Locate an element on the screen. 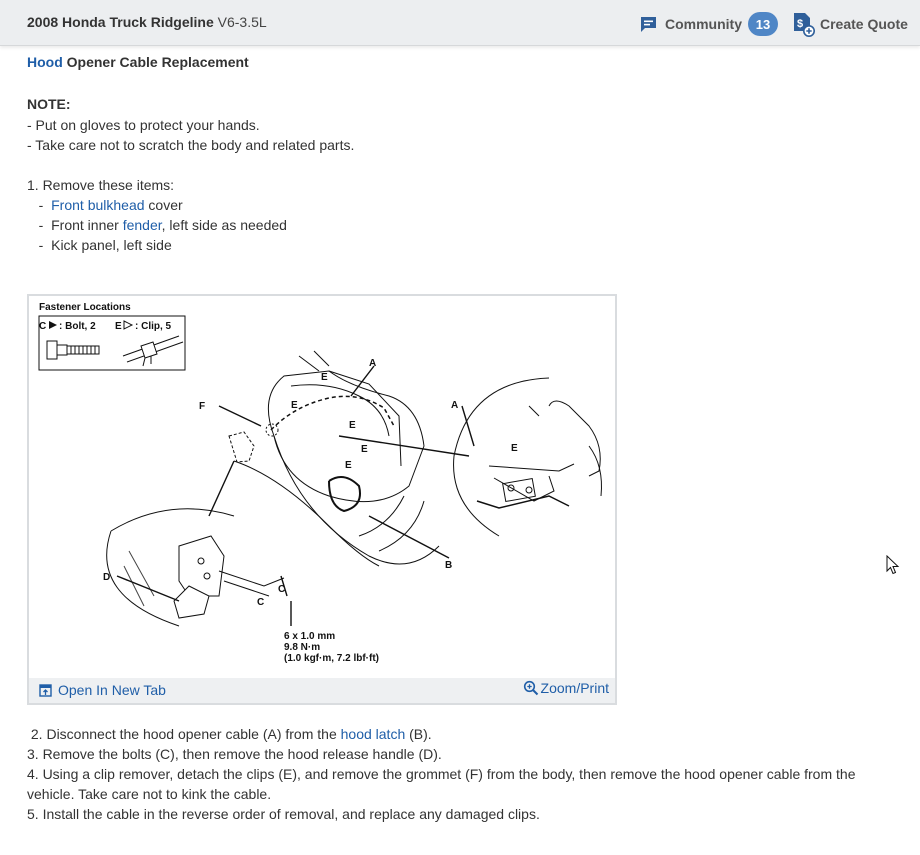  mouse-pointer-icon is located at coordinates (893, 565).